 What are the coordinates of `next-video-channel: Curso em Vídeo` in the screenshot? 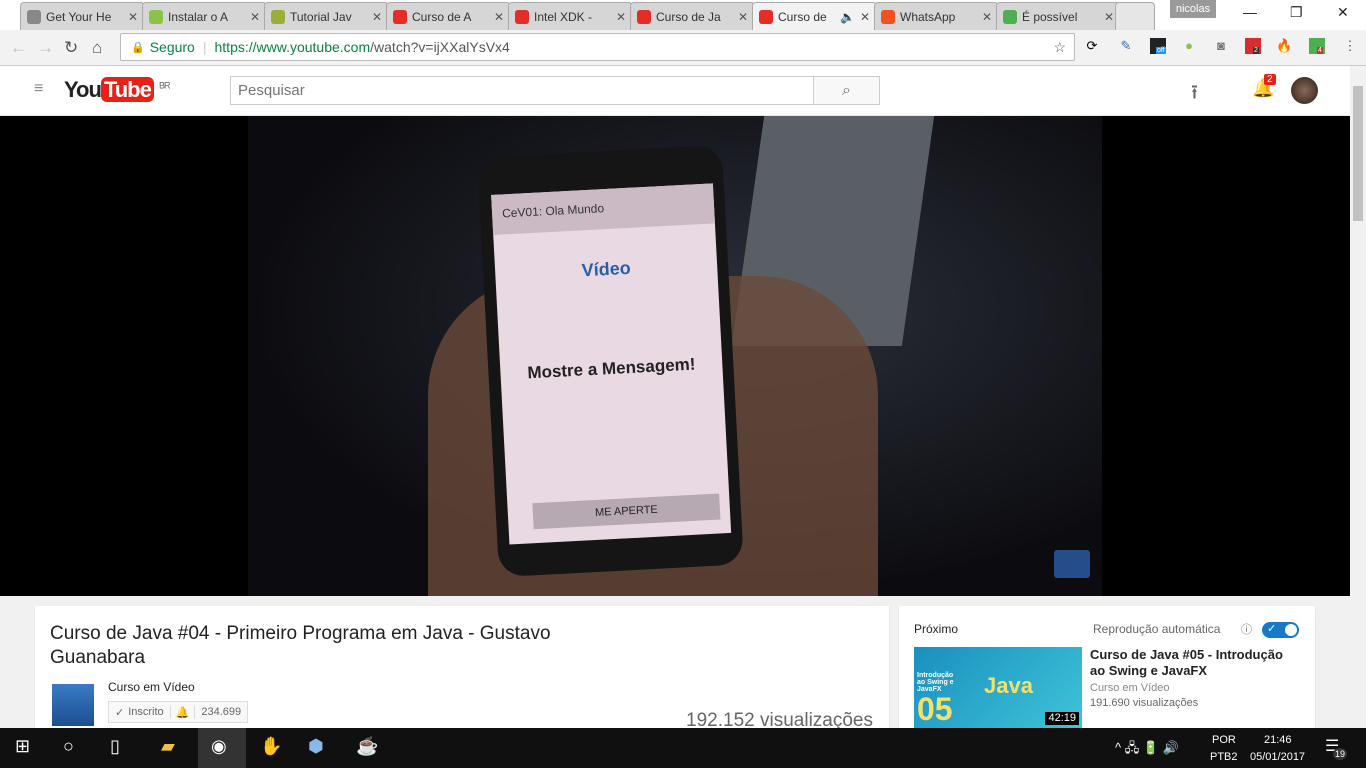 It's located at (1130, 688).